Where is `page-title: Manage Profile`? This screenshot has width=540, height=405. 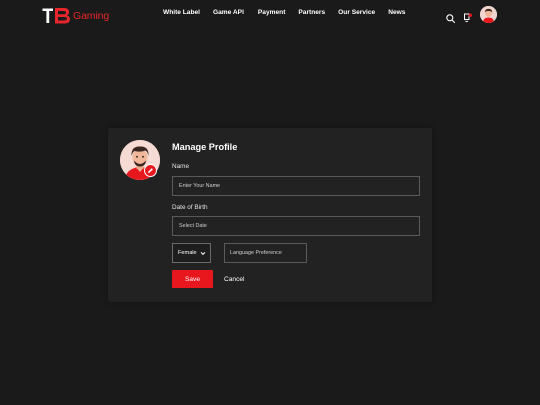 page-title: Manage Profile is located at coordinates (205, 147).